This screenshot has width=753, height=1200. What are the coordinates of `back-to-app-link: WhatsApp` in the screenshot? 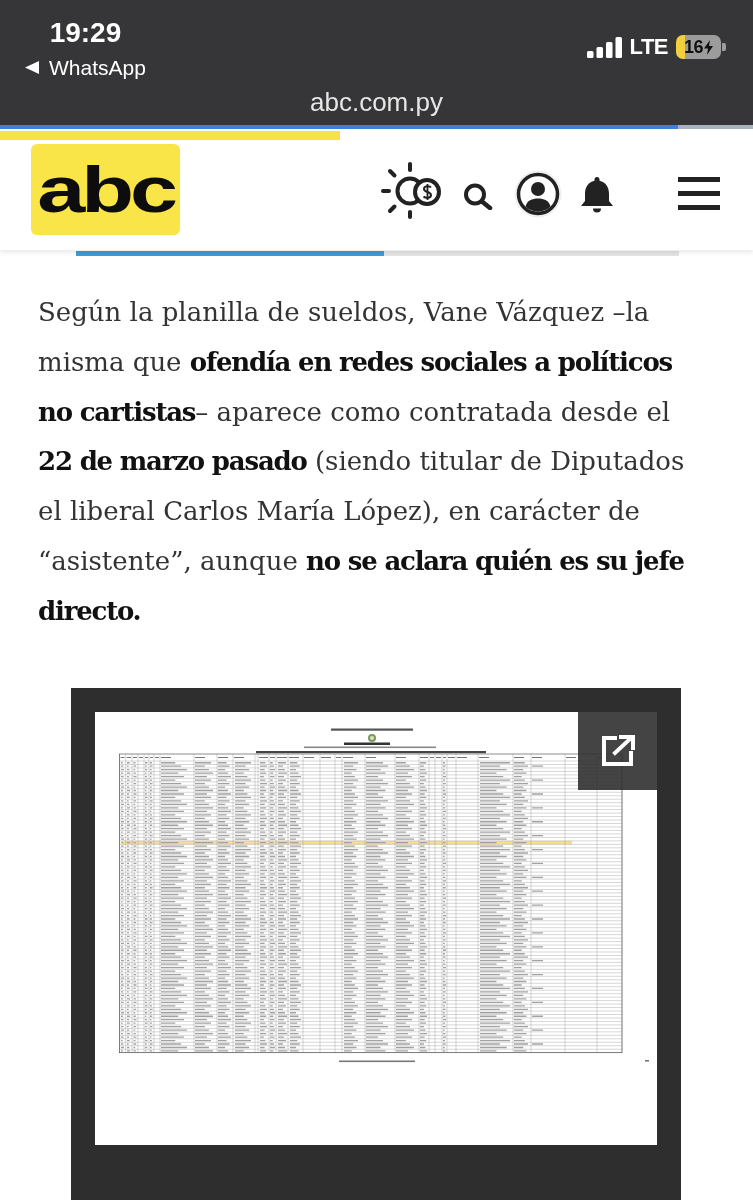 It's located at (85, 67).